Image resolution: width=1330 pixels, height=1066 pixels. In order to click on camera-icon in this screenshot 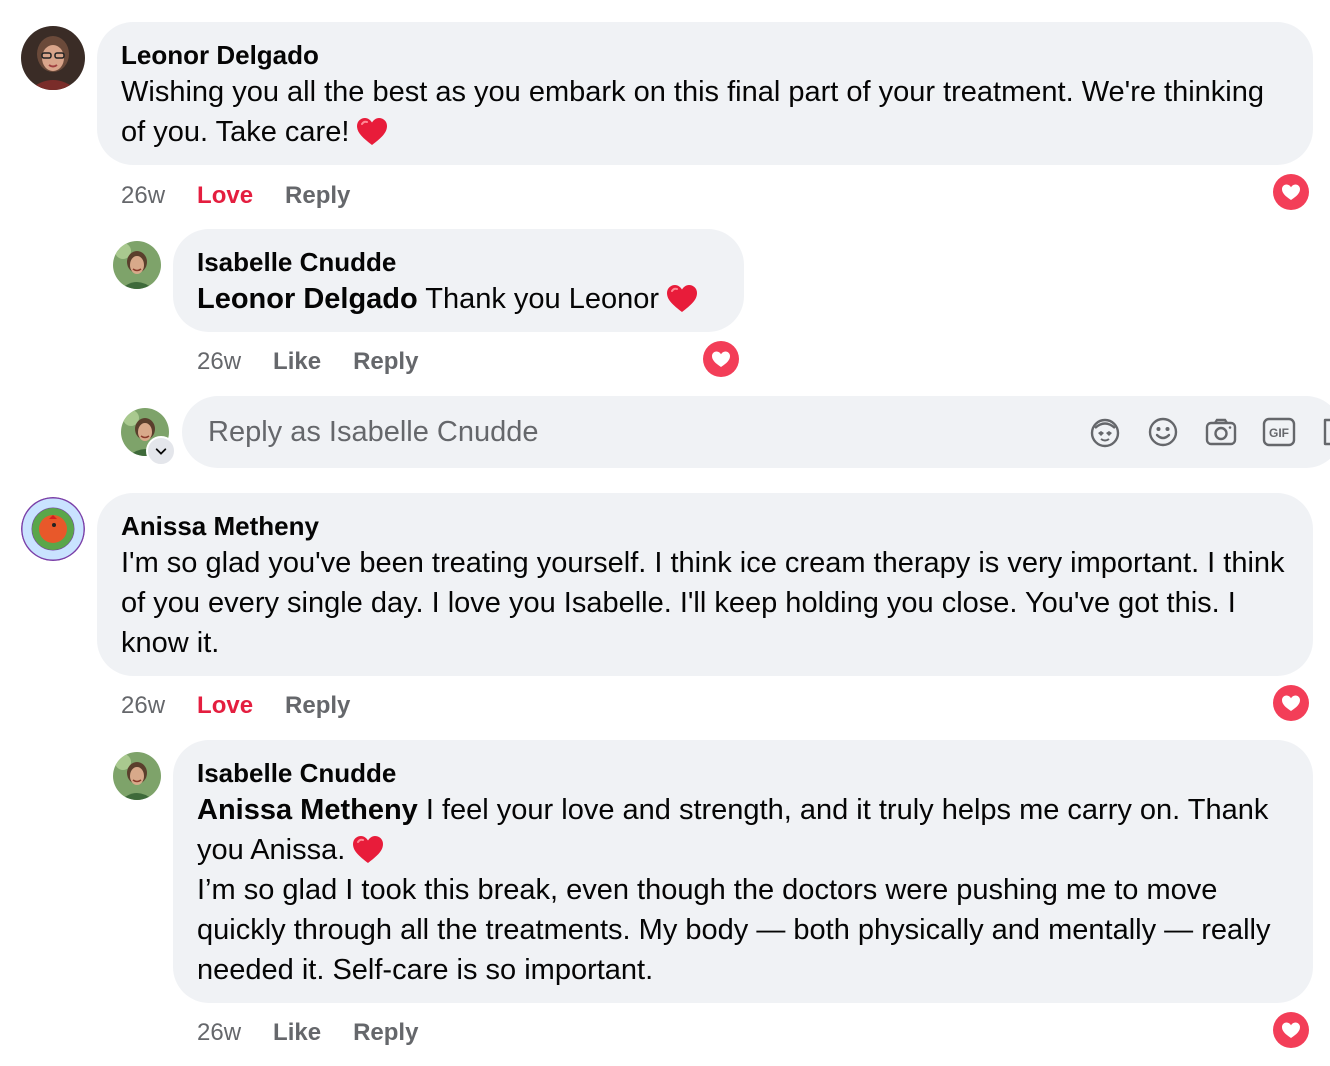, I will do `click(1221, 432)`.